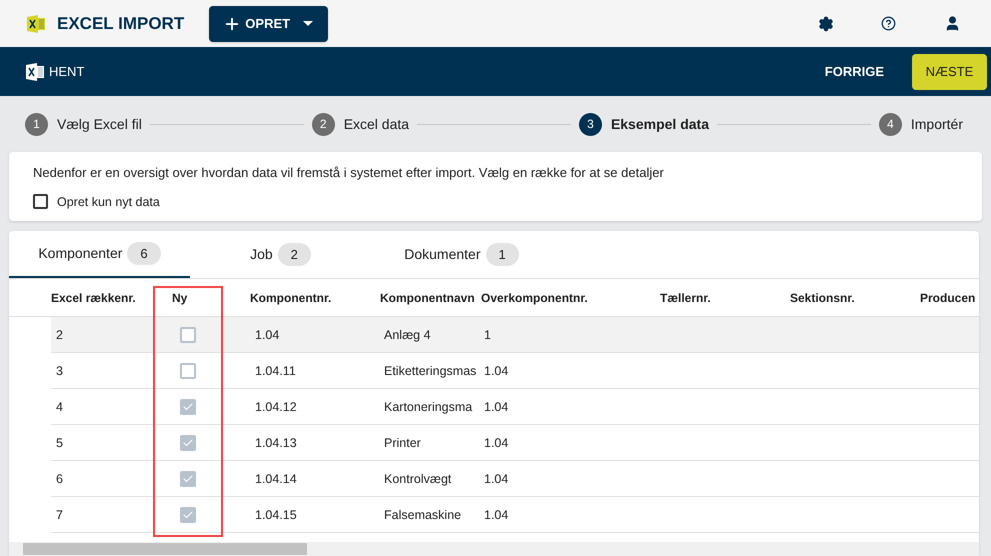 This screenshot has height=556, width=991. I want to click on checkbox-label: Opret kun nyt data, so click(108, 202).